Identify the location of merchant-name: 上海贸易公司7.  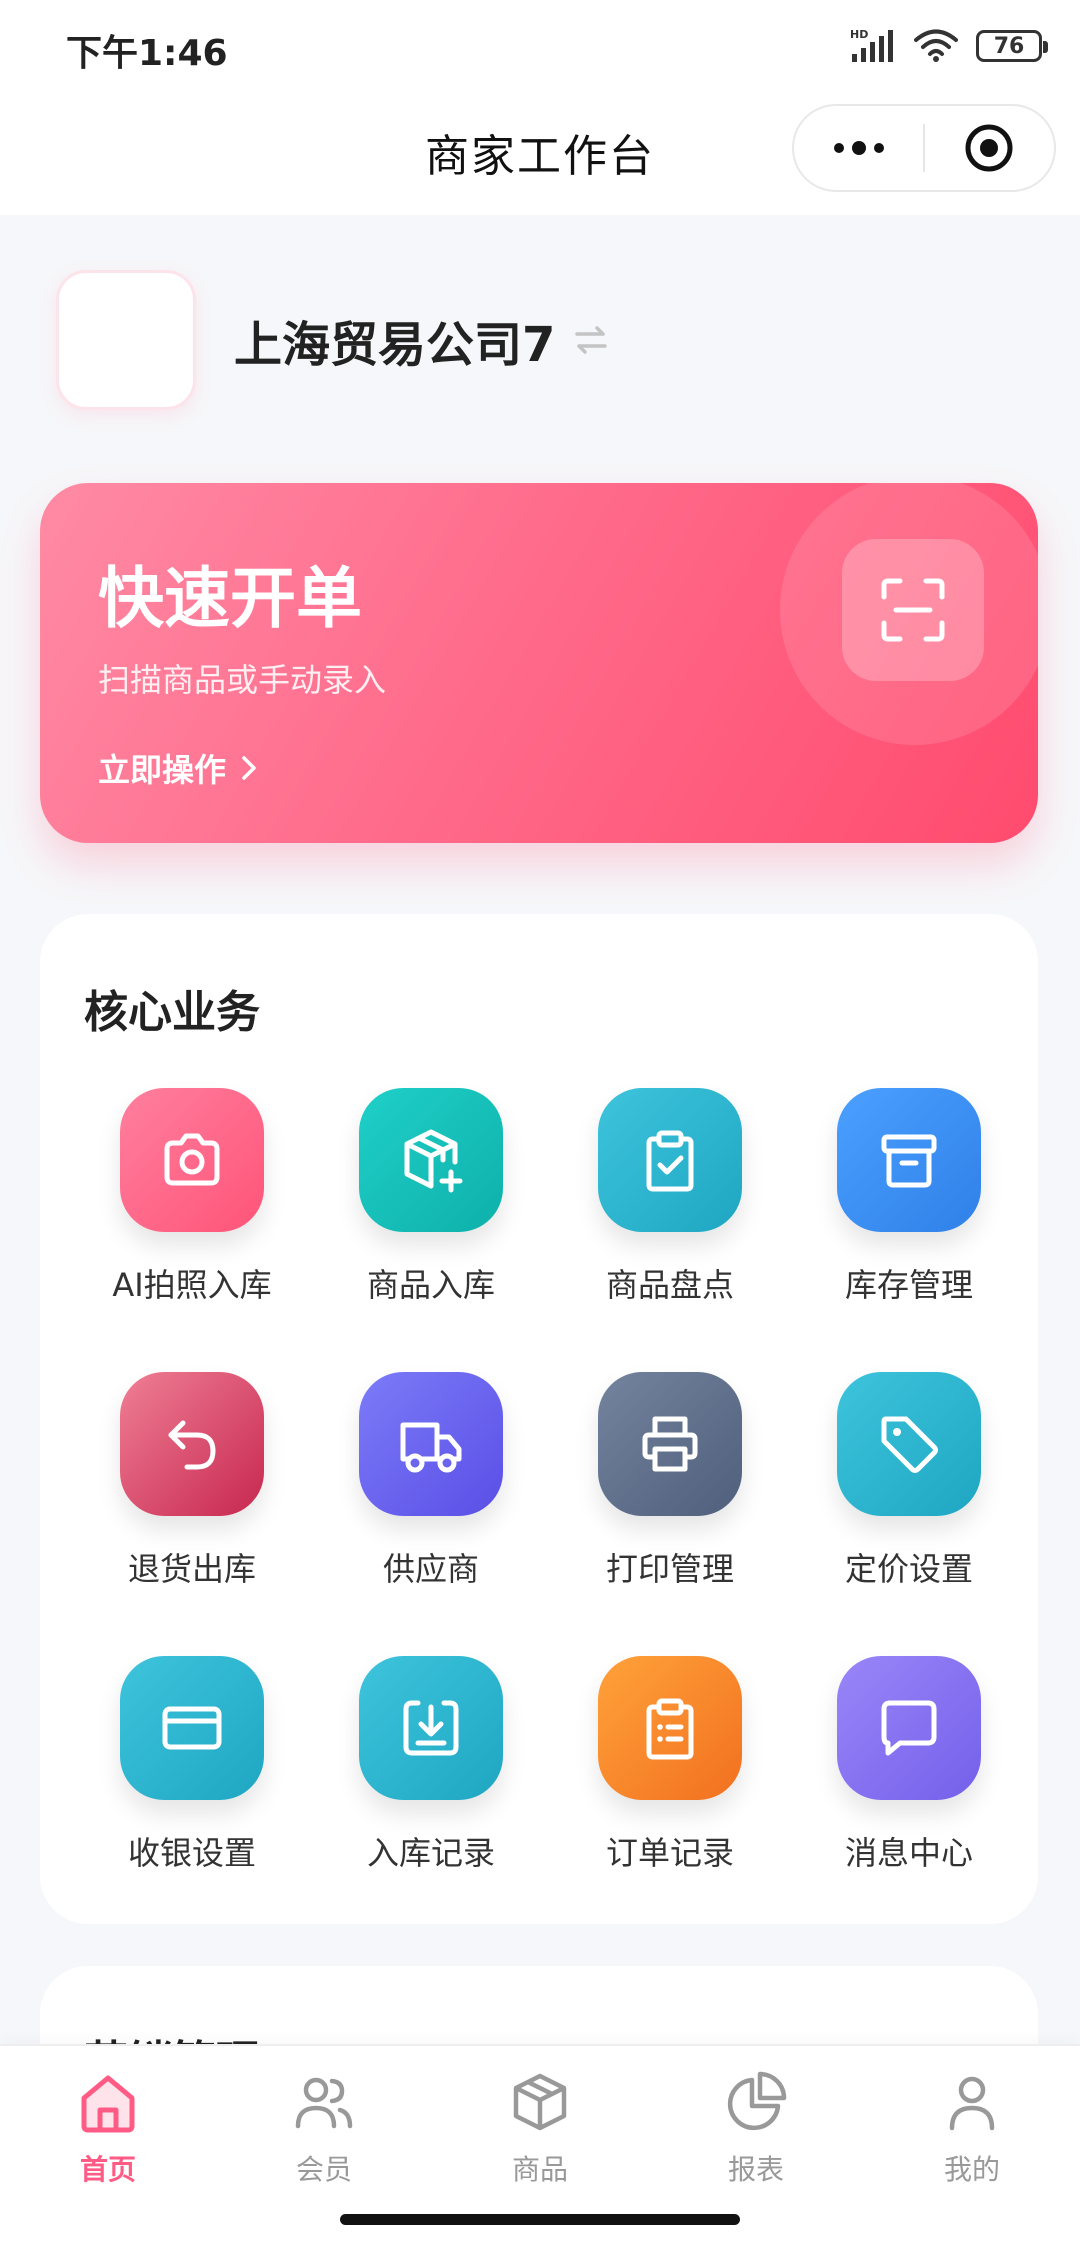
(395, 345).